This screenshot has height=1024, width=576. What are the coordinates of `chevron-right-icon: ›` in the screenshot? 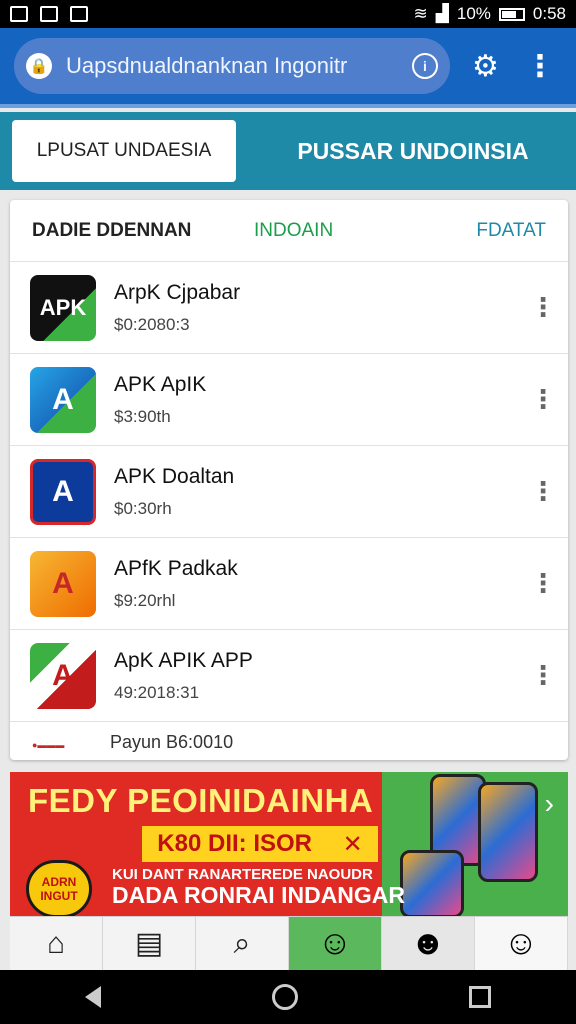 It's located at (549, 804).